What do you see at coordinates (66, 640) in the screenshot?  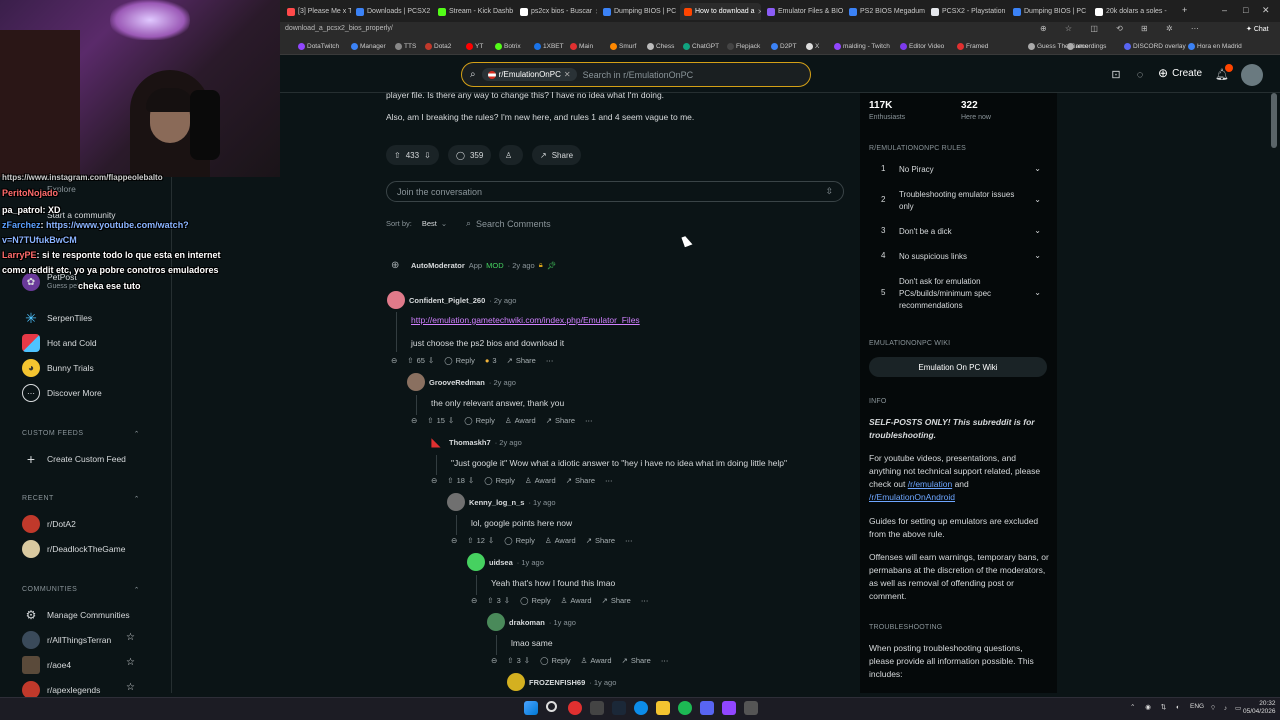 I see `community-allthingsterran: r/AllThingsTerran` at bounding box center [66, 640].